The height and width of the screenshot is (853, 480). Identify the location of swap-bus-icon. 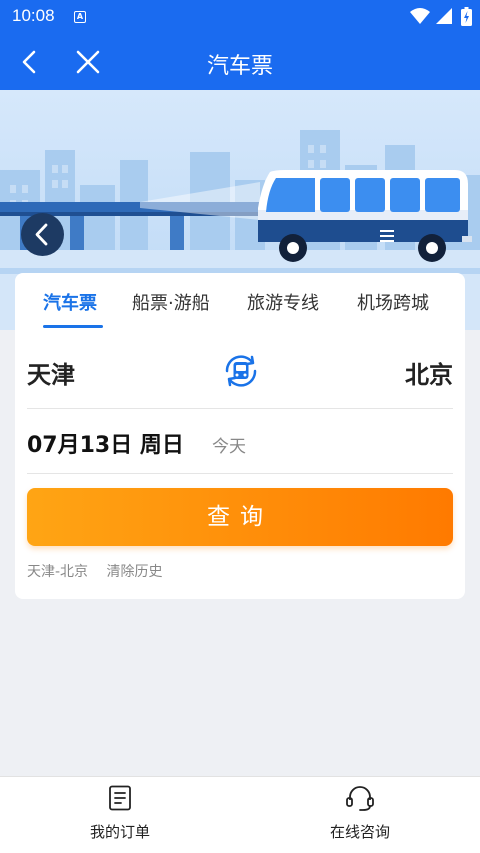
(241, 371).